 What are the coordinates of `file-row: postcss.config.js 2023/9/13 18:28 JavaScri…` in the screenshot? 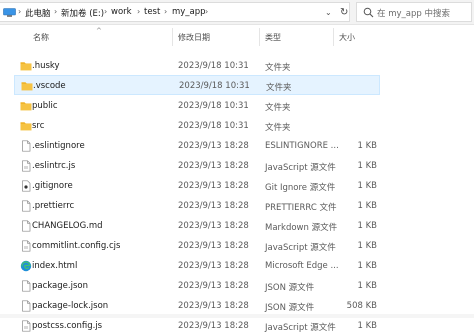 It's located at (197, 326).